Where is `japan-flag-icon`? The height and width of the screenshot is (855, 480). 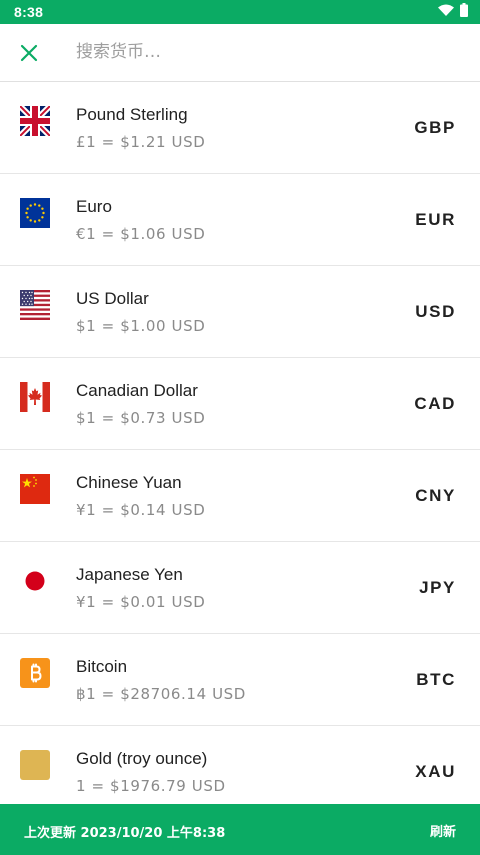
japan-flag-icon is located at coordinates (35, 581).